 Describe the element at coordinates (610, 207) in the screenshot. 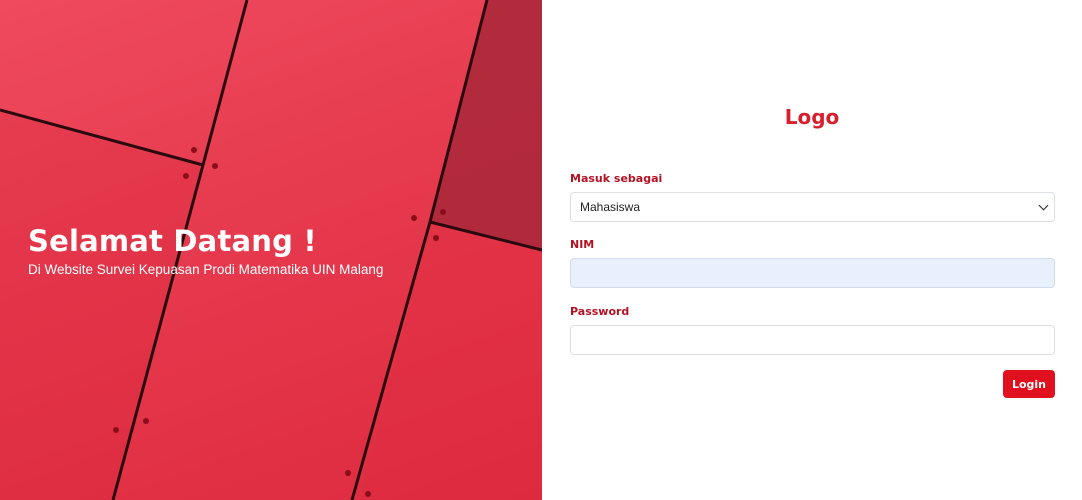

I see `role-select-value: Mahasiswa` at that location.